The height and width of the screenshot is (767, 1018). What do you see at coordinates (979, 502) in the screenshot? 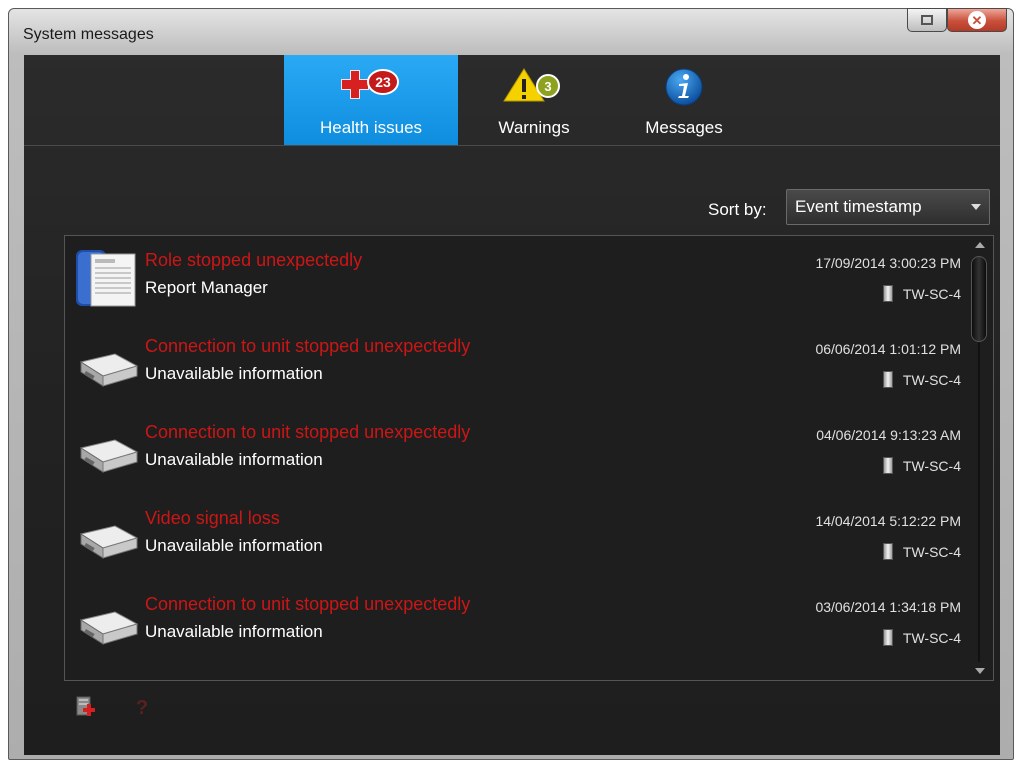
I see `scroll-track` at bounding box center [979, 502].